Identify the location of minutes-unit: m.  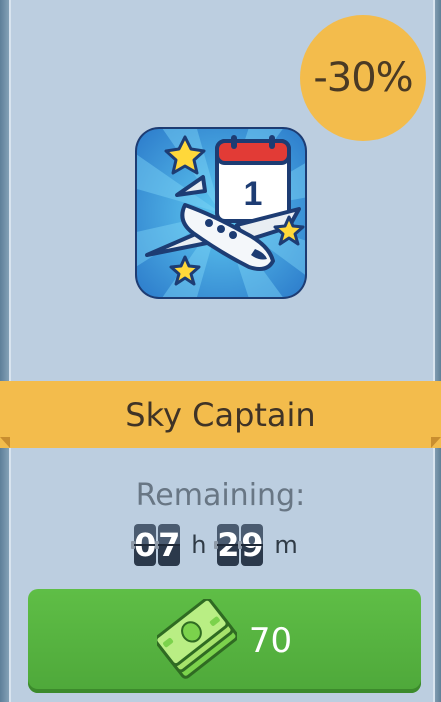
(286, 545).